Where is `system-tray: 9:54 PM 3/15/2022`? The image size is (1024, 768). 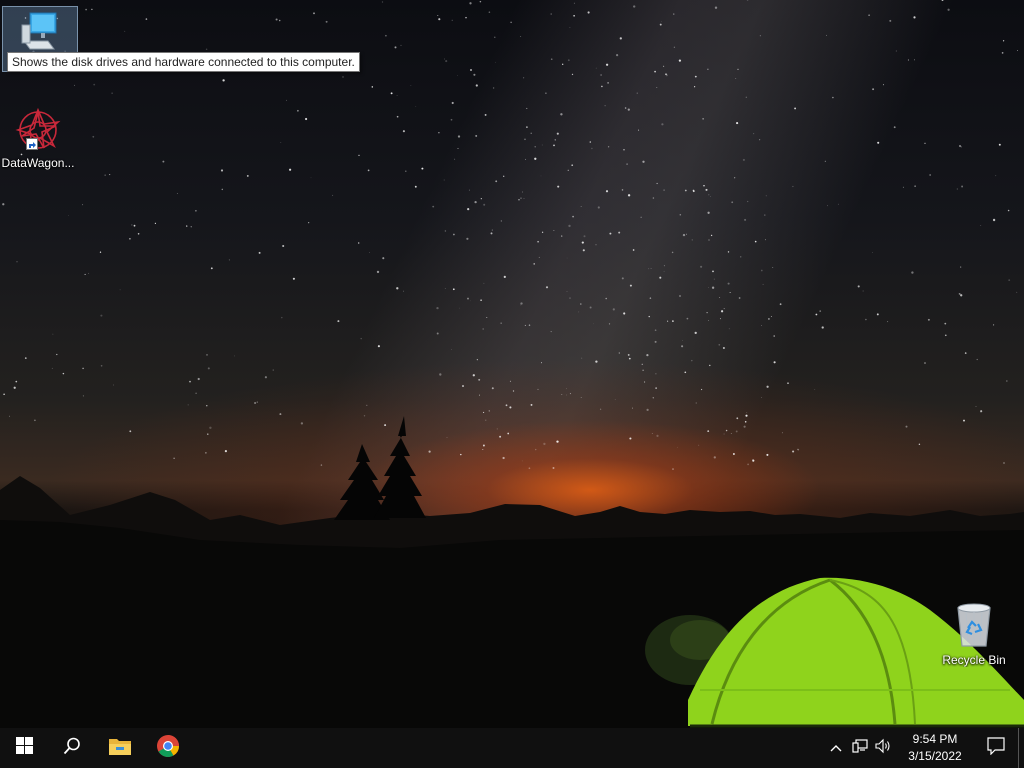
system-tray: 9:54 PM 3/15/2022 is located at coordinates (924, 748).